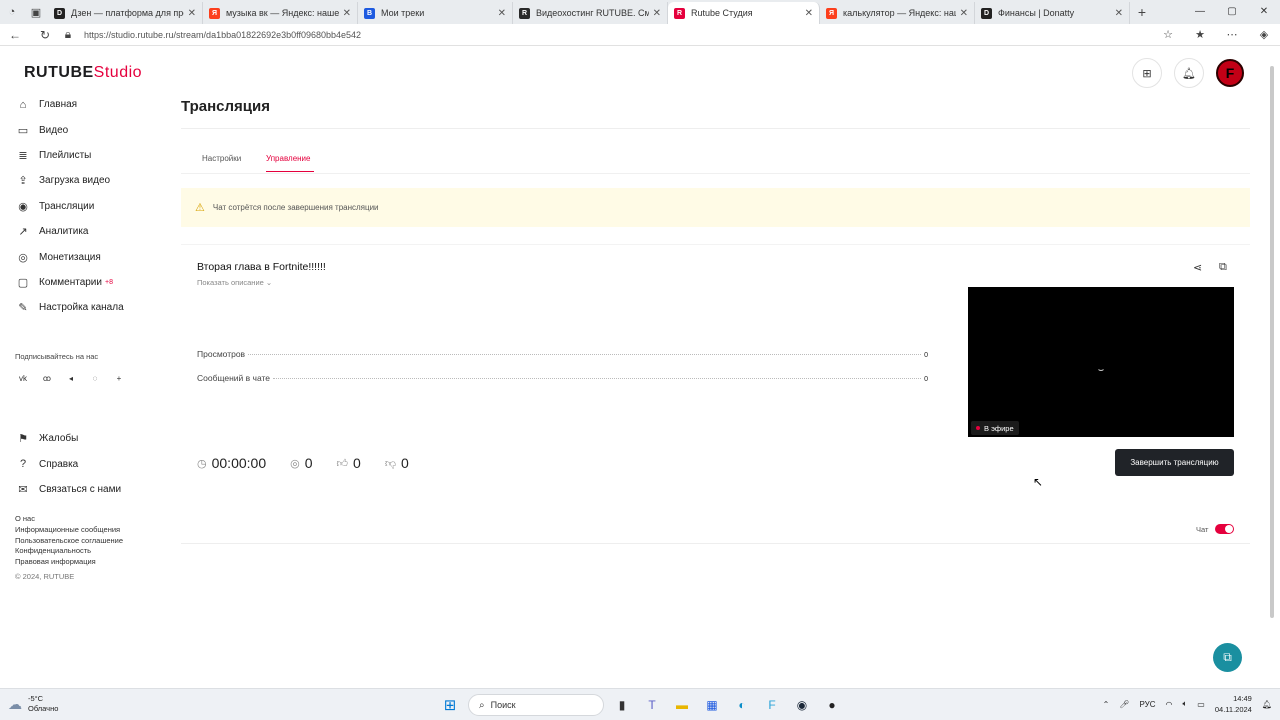  What do you see at coordinates (75, 129) in the screenshot?
I see `sidebar-item: ▭ Видео` at bounding box center [75, 129].